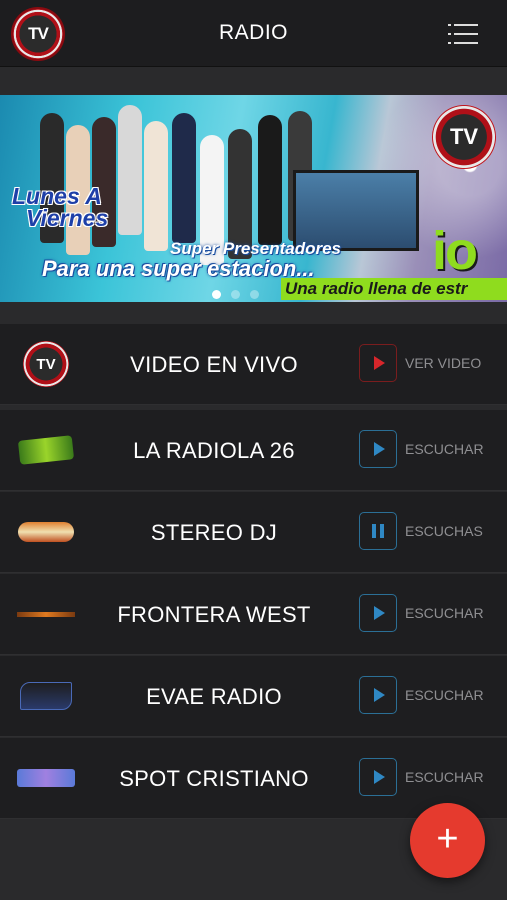 Image resolution: width=507 pixels, height=900 pixels. What do you see at coordinates (57, 196) in the screenshot?
I see `banner-line-1: Lunes A` at bounding box center [57, 196].